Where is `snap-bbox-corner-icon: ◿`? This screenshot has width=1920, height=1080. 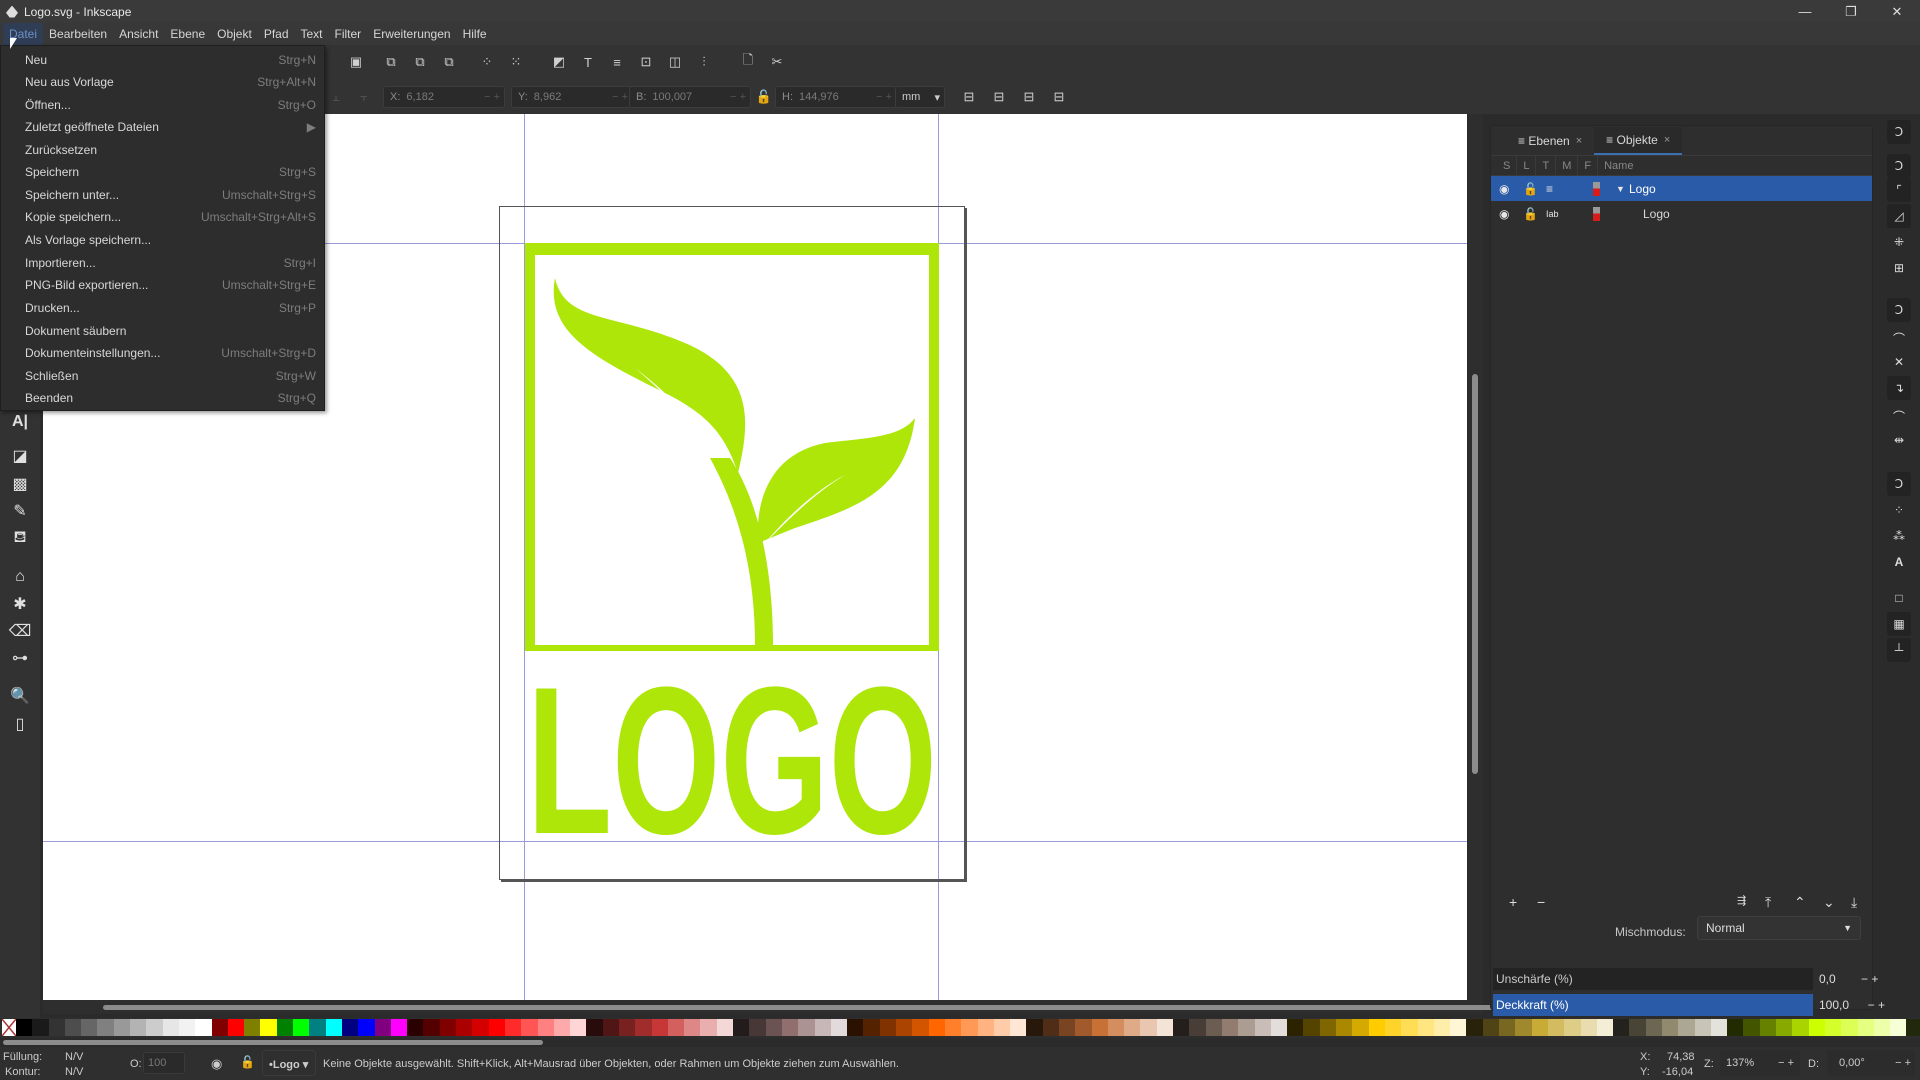
snap-bbox-corner-icon: ◿ is located at coordinates (1899, 216).